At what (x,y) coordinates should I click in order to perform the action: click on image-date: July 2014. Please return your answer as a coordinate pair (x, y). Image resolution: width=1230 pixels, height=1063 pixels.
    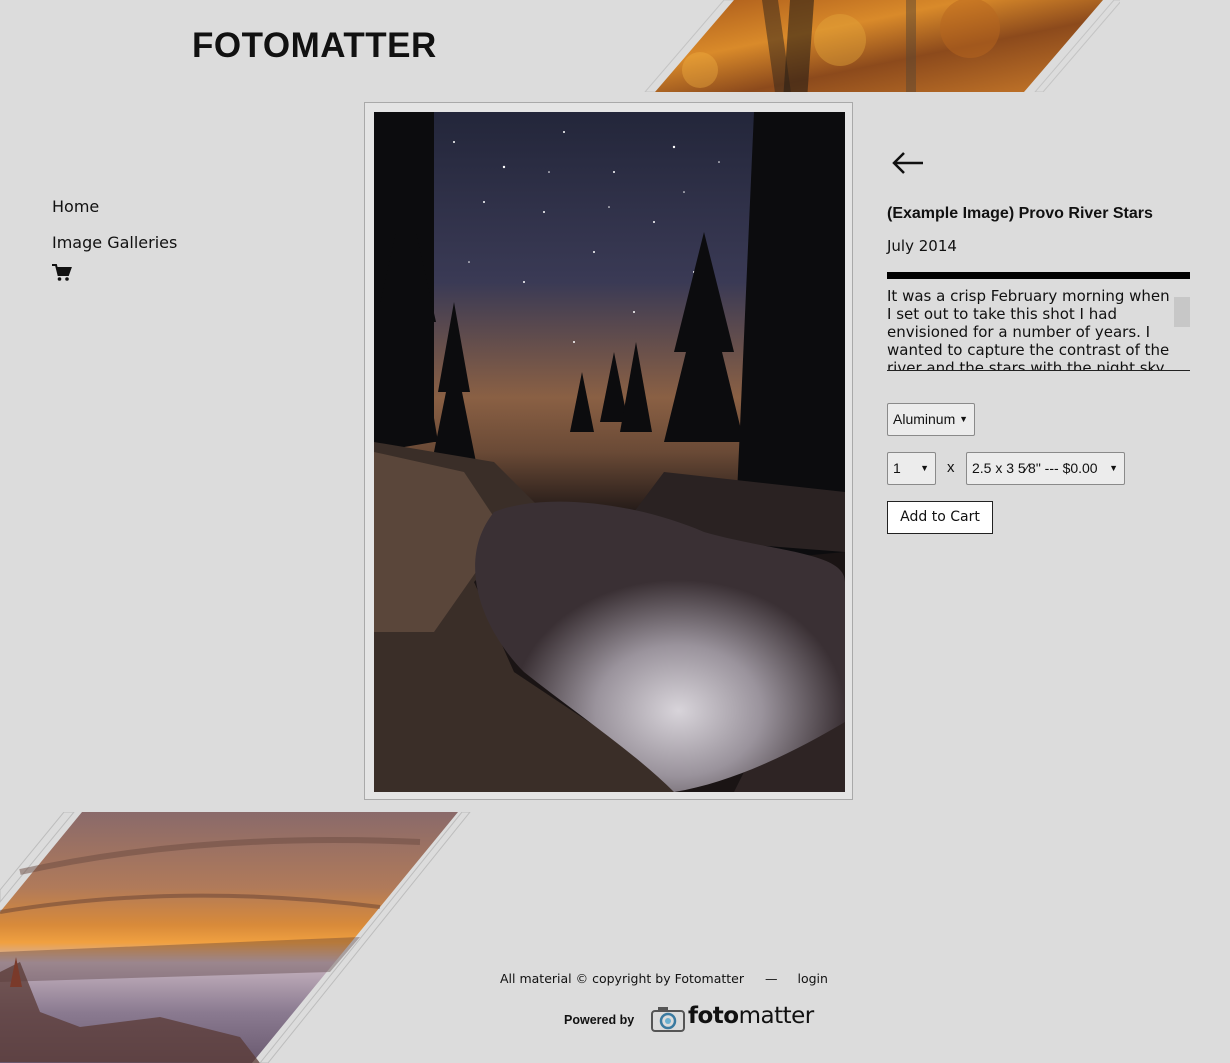
    Looking at the image, I should click on (922, 246).